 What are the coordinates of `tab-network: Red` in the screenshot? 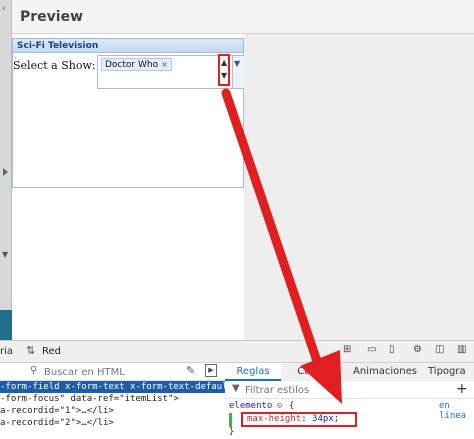 It's located at (51, 351).